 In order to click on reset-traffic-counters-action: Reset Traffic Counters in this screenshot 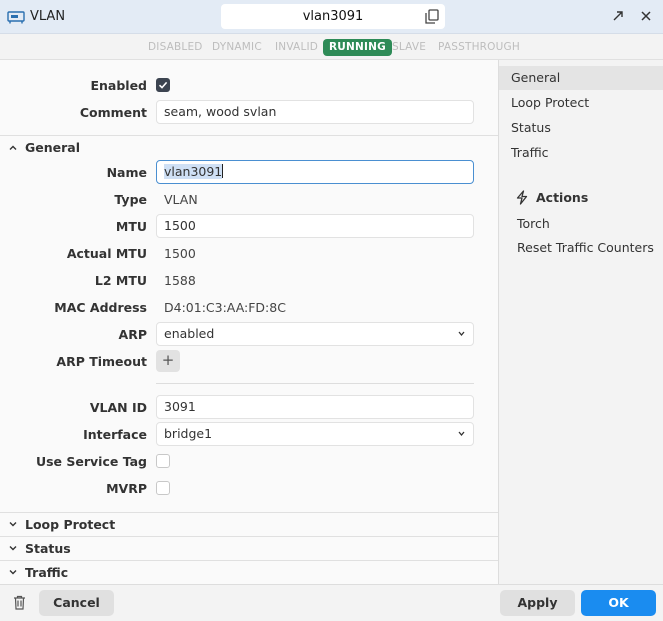, I will do `click(585, 247)`.